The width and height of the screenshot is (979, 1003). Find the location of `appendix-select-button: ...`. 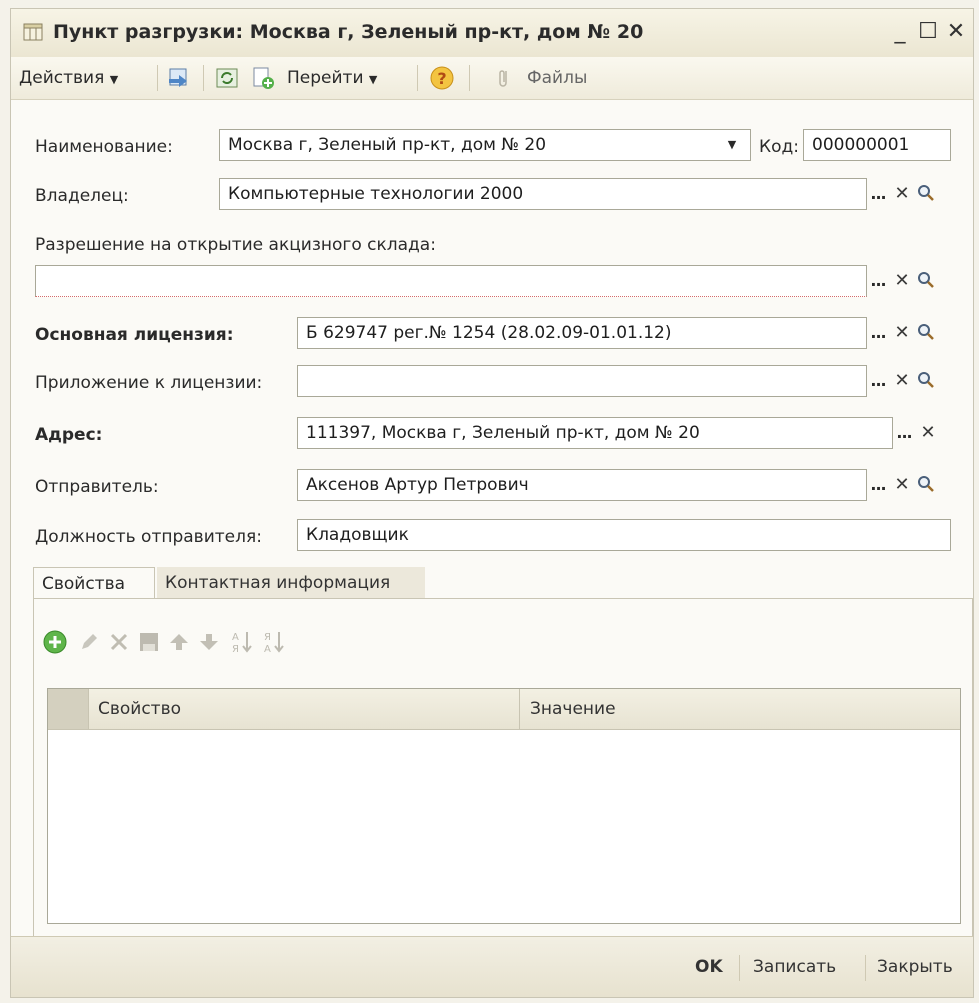

appendix-select-button: ... is located at coordinates (878, 381).